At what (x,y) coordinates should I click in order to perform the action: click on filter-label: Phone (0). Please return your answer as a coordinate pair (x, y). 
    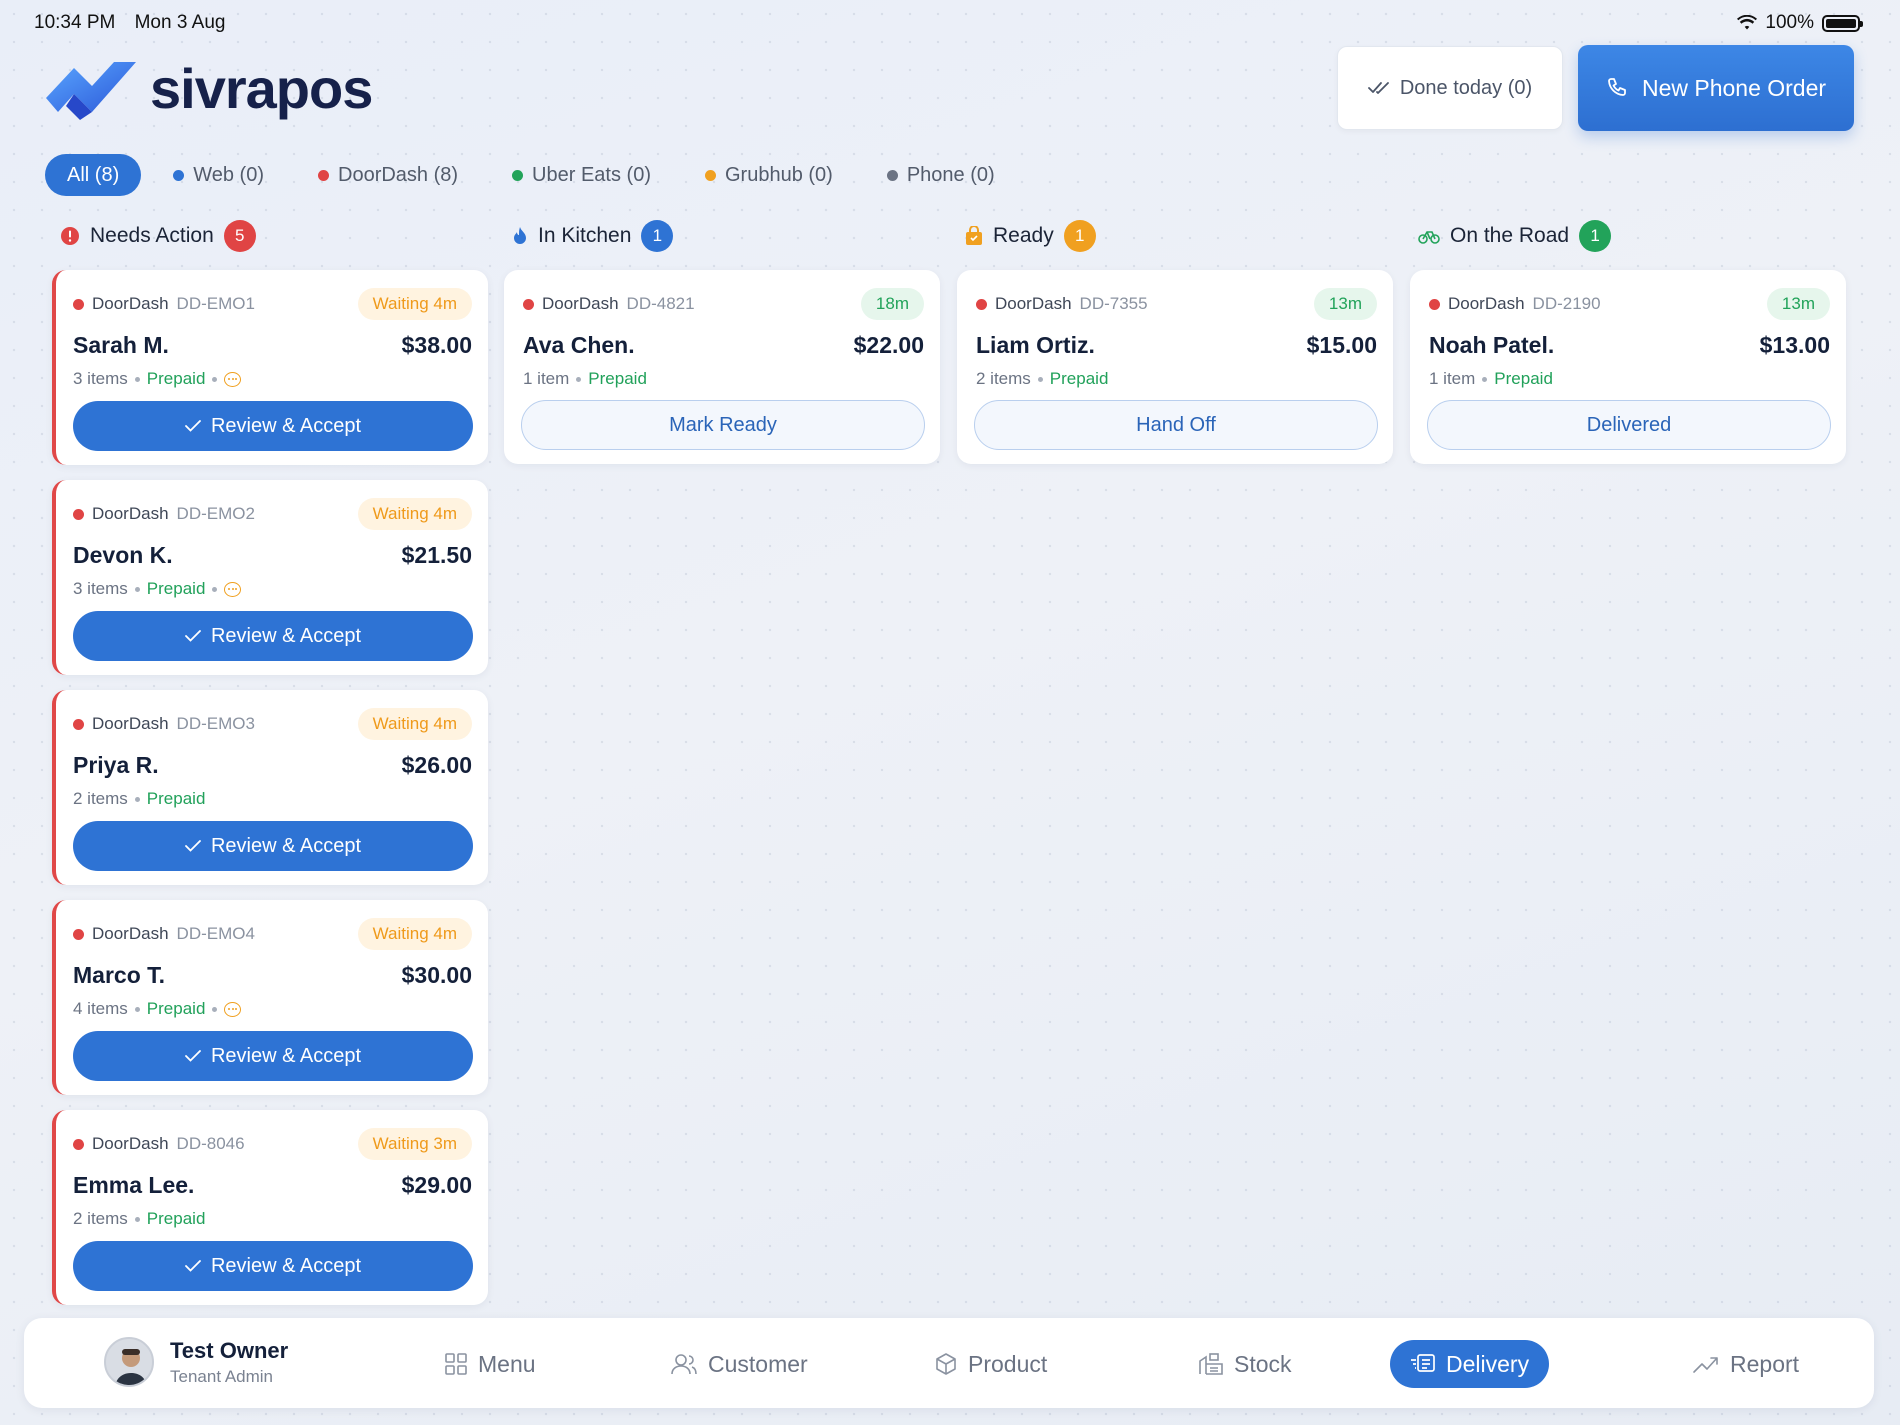
    Looking at the image, I should click on (950, 174).